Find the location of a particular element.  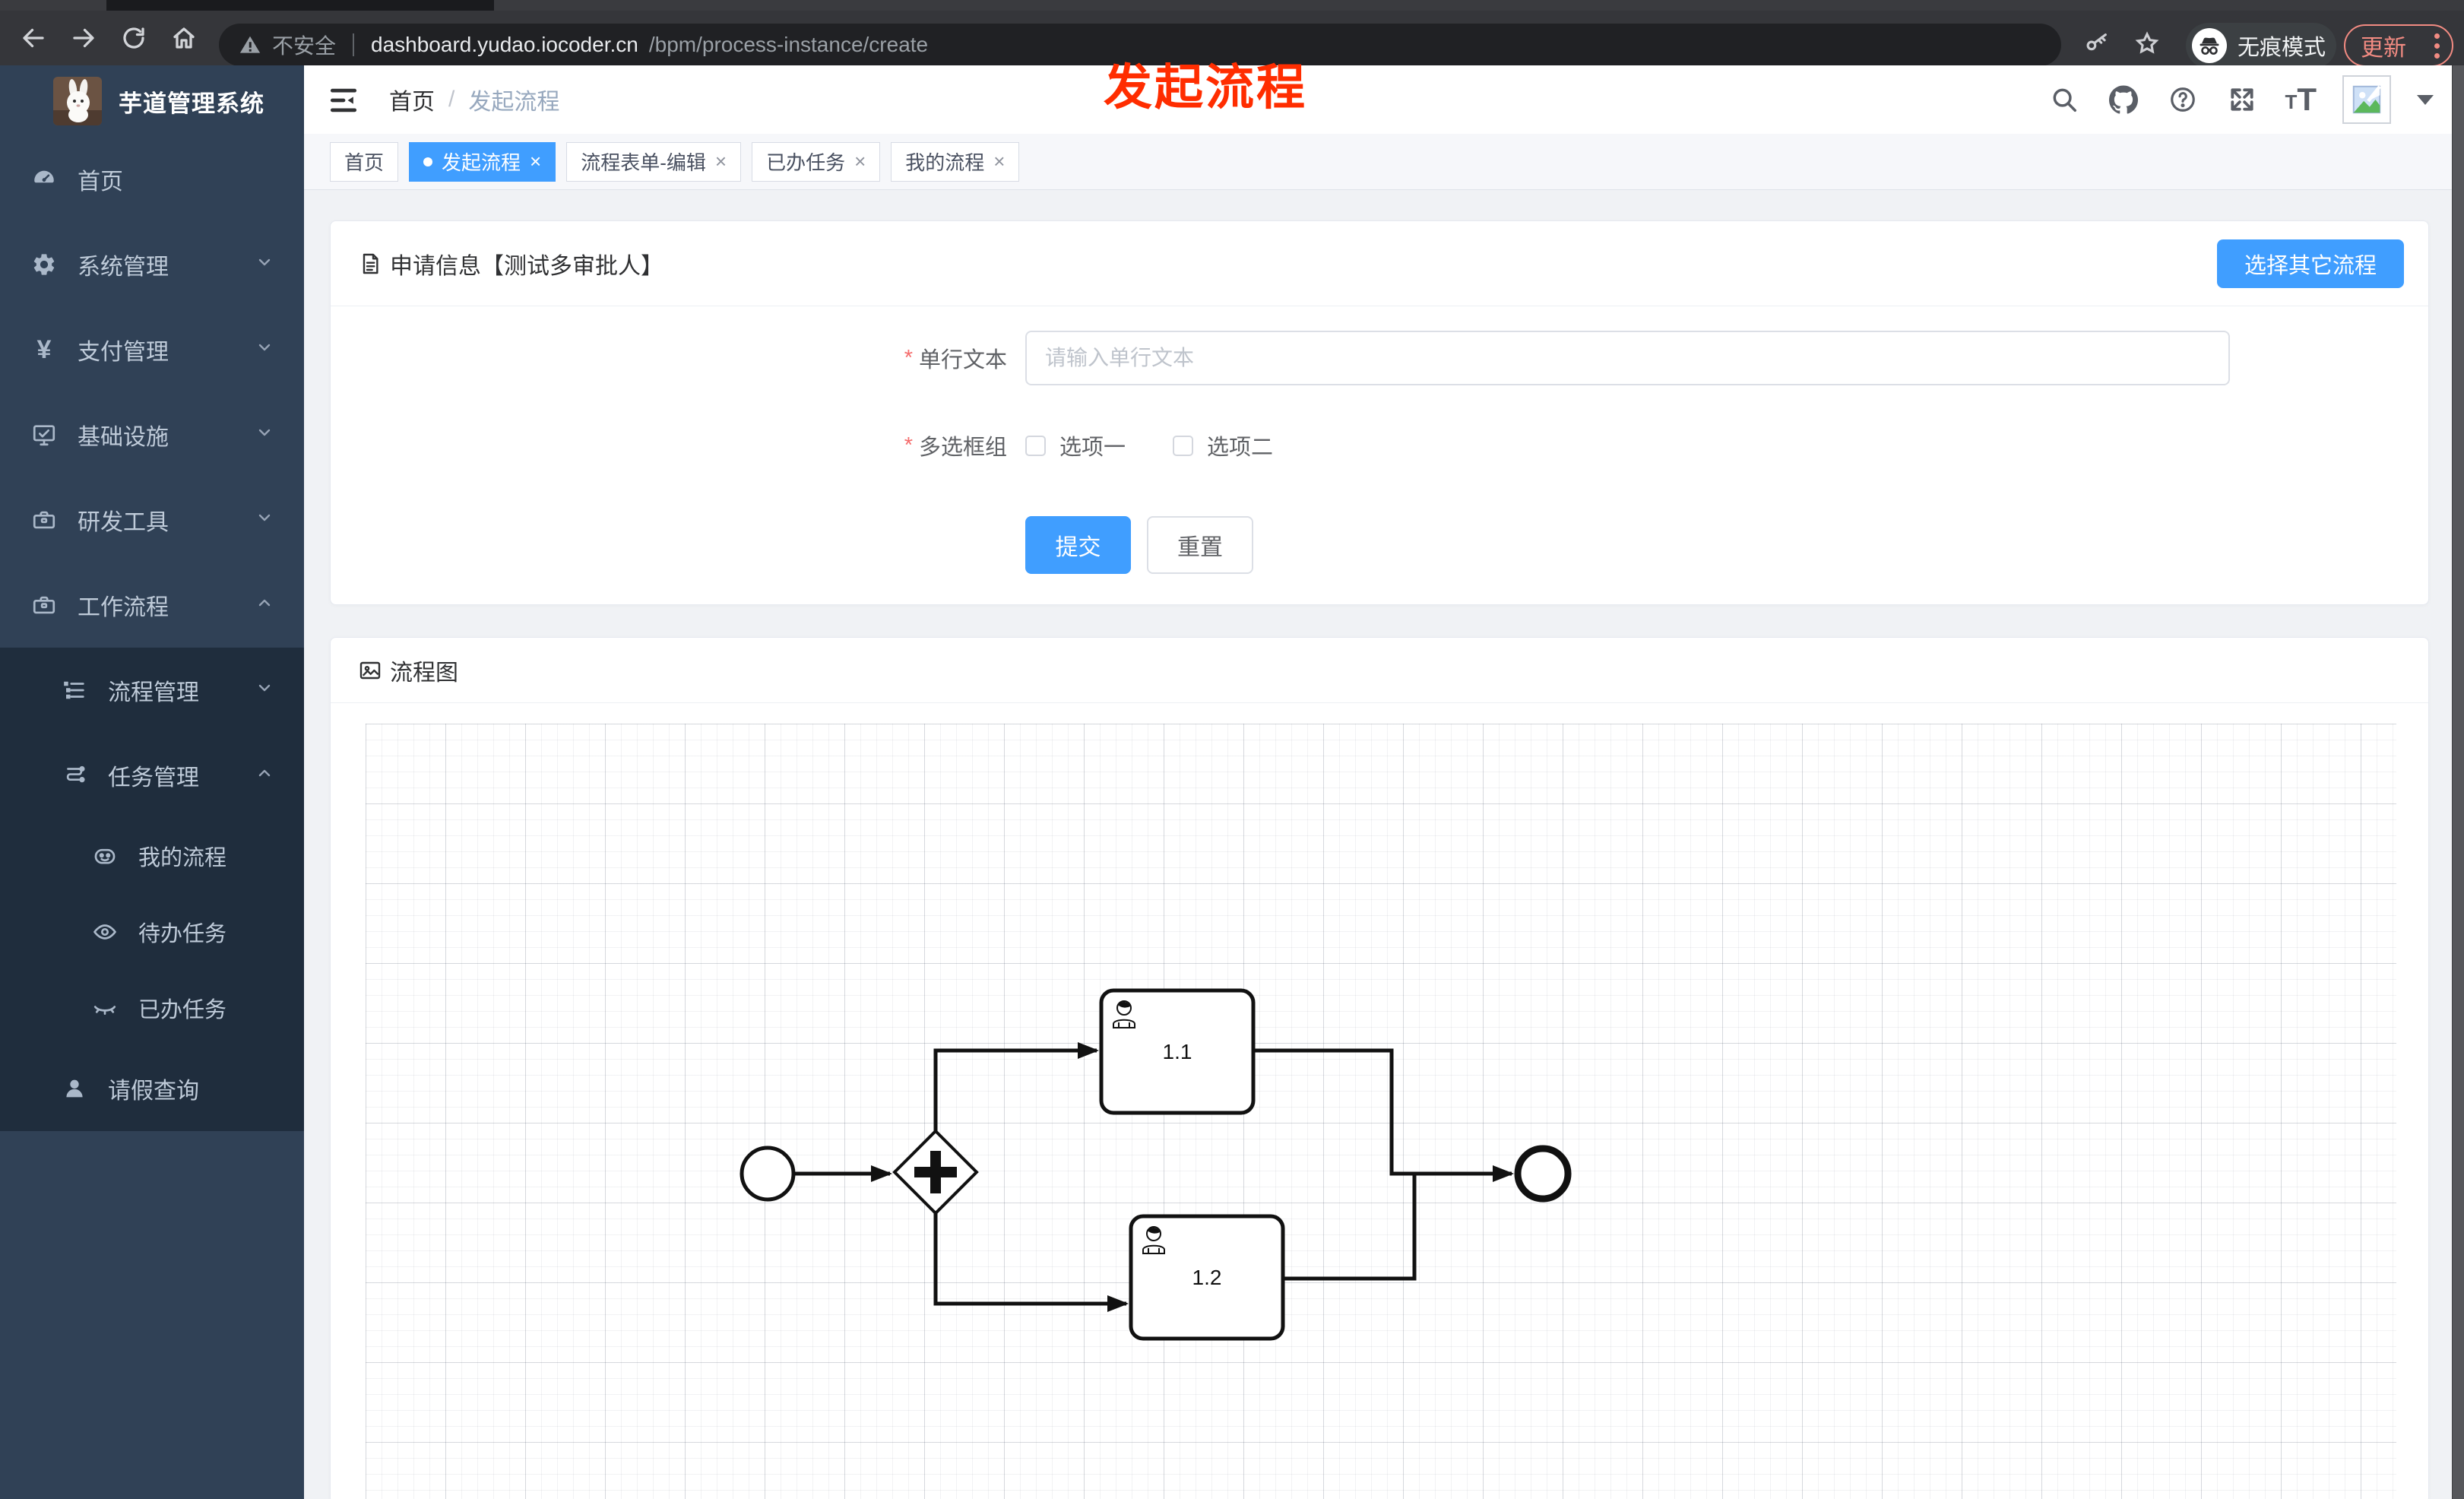

font-size-button: TT is located at coordinates (2301, 100).